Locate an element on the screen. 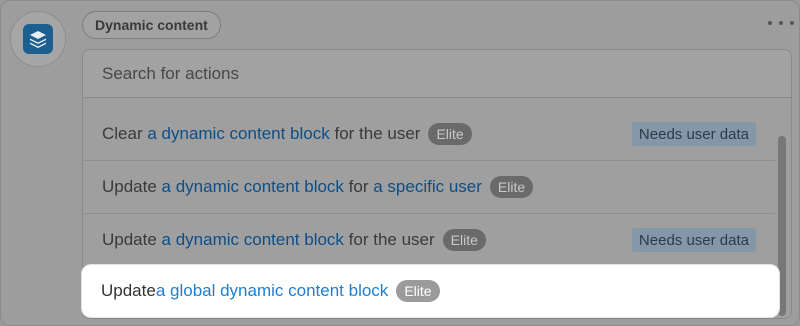 This screenshot has height=326, width=800. more-horizontal-icon is located at coordinates (781, 23).